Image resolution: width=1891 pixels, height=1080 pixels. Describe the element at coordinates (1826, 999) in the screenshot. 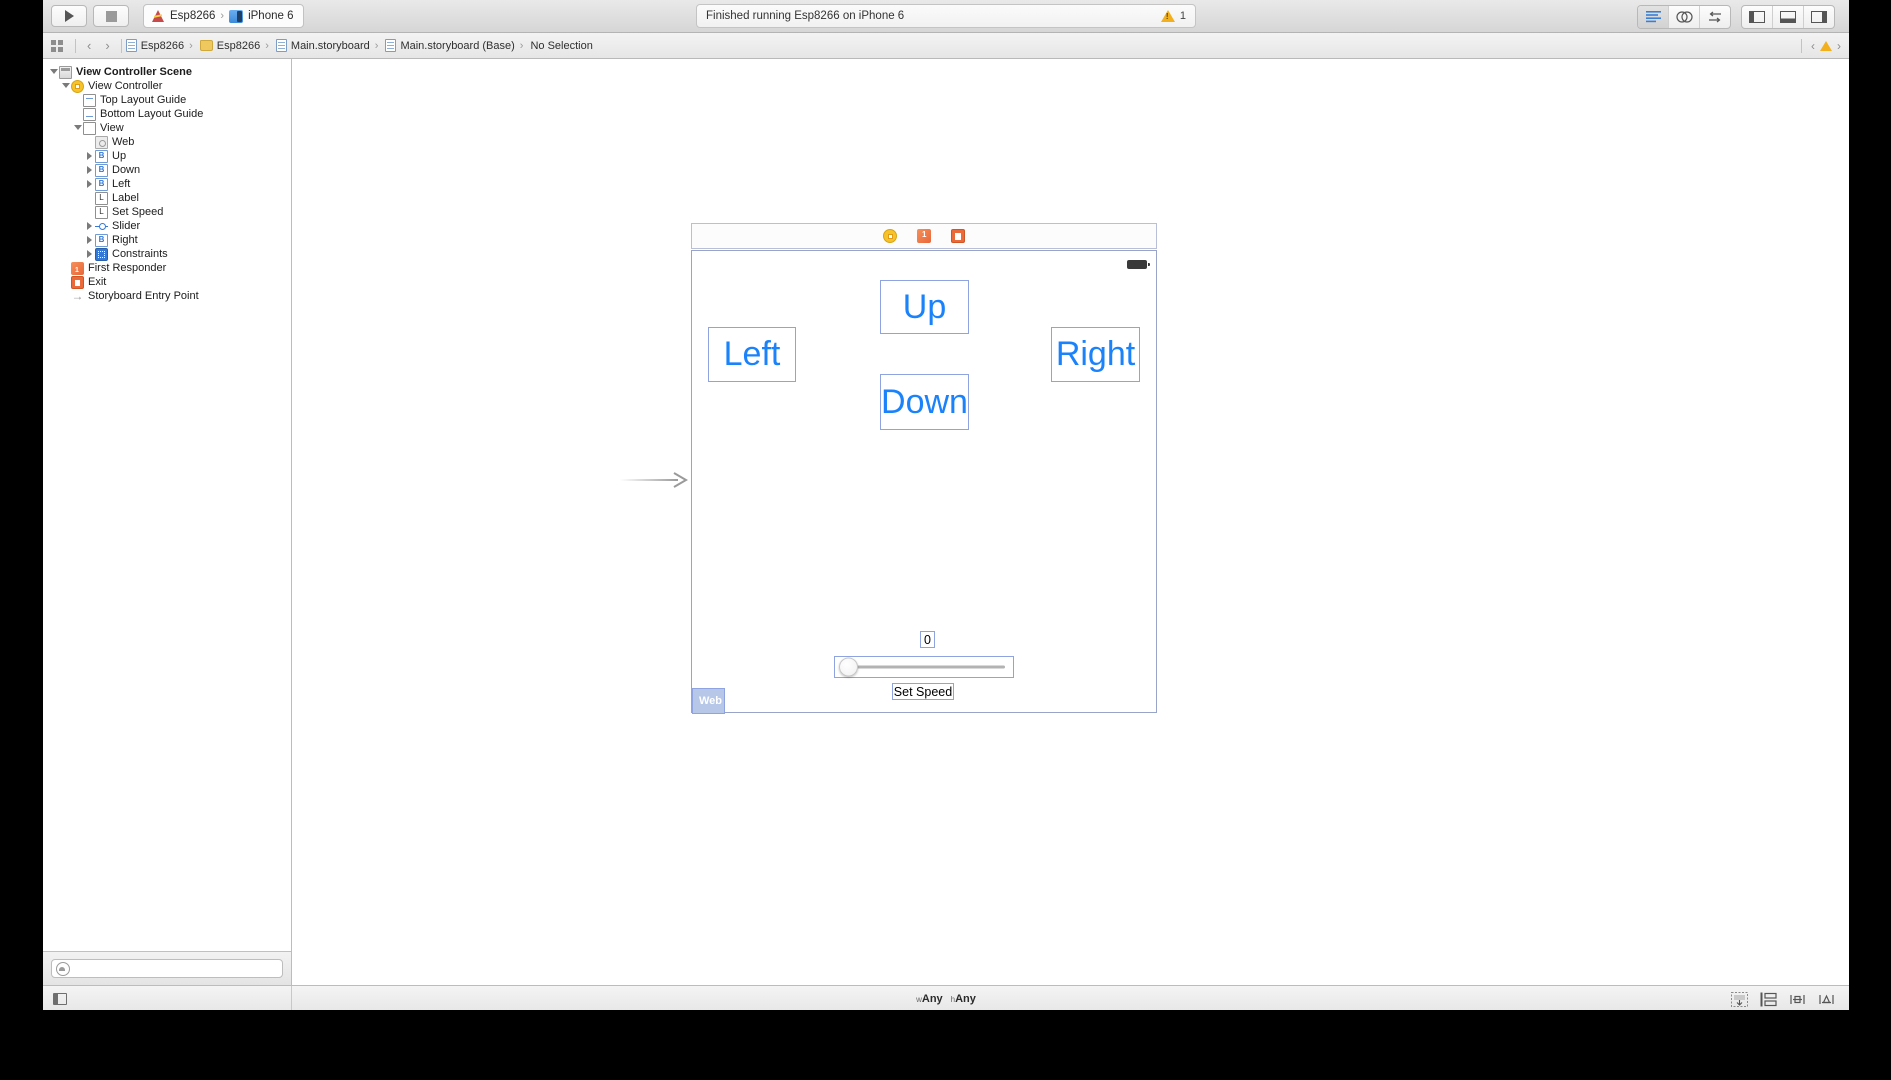

I see `resizing-behavior-icon` at that location.